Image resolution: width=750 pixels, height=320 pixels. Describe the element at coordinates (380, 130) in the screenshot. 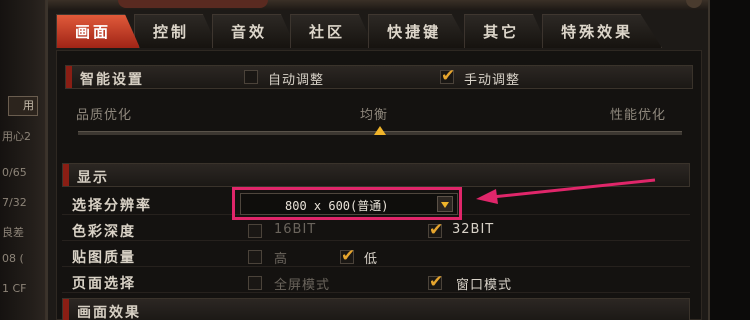

I see `quality-slider-thumb` at that location.